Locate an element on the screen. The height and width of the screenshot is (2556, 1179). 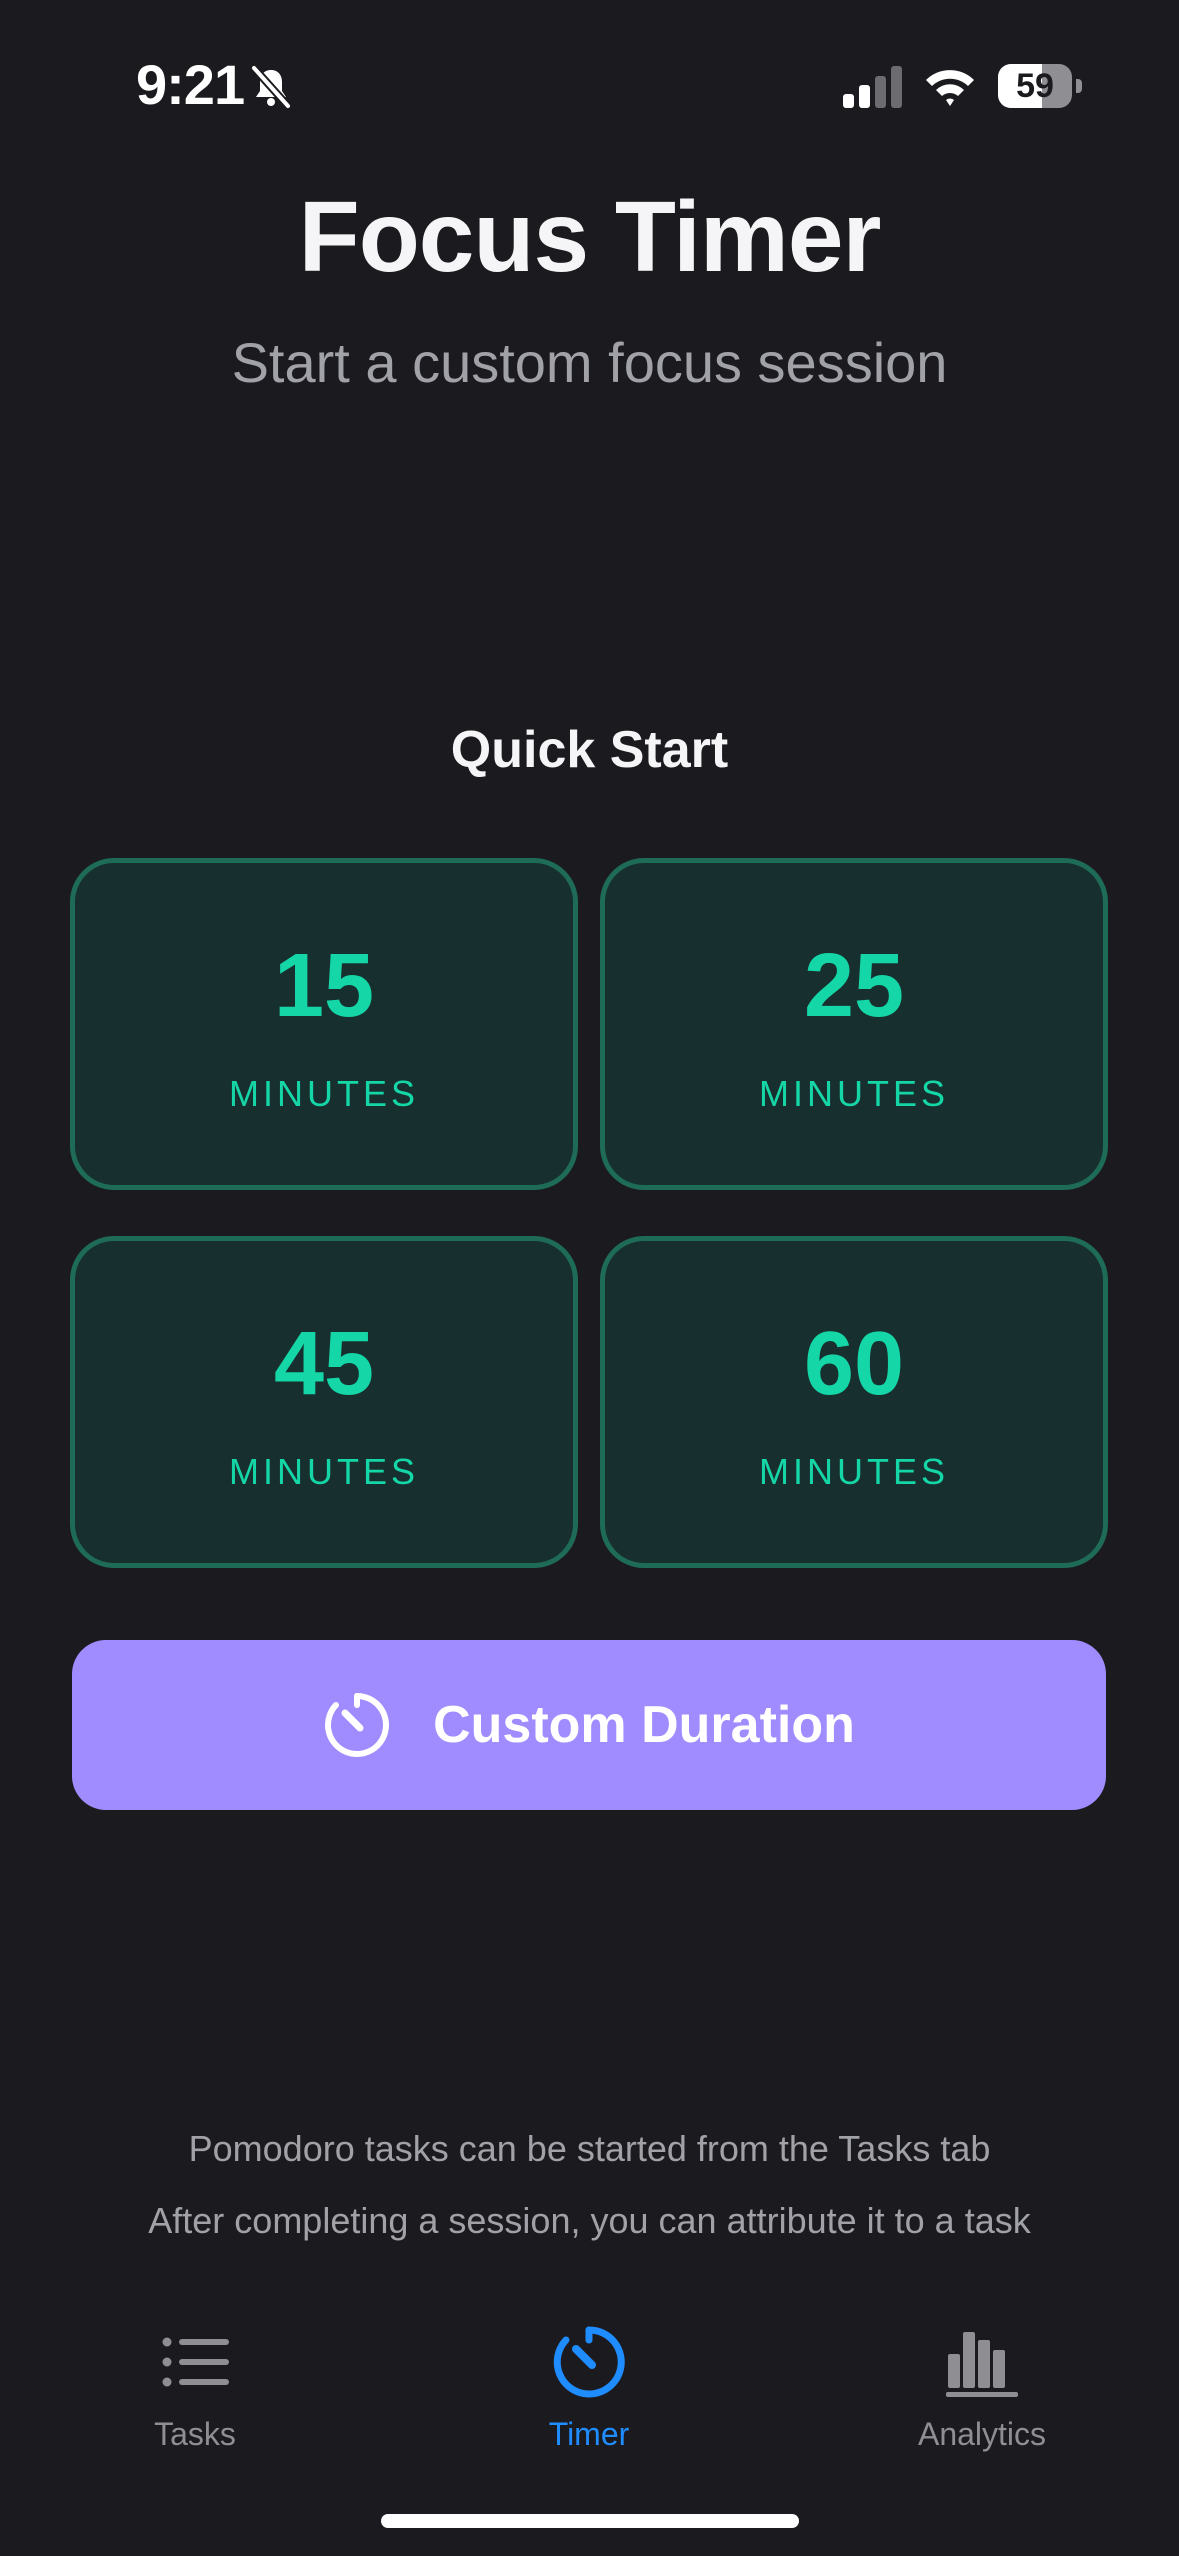
cellular-signal-icon is located at coordinates (872, 87).